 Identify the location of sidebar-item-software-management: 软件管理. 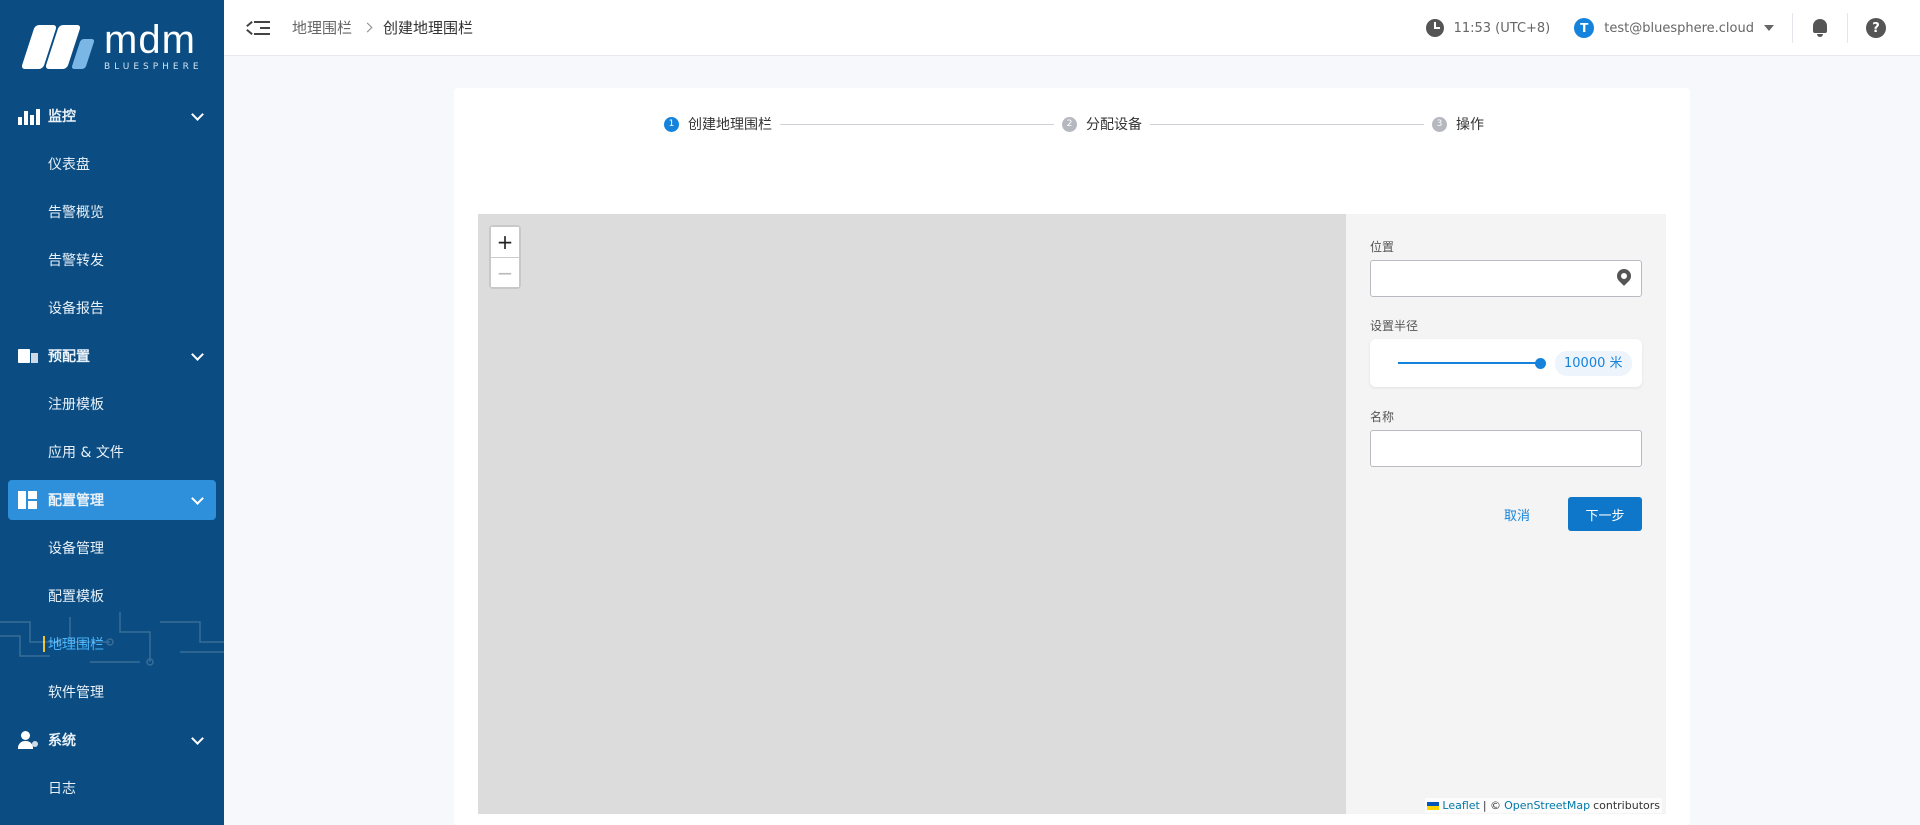
(112, 692).